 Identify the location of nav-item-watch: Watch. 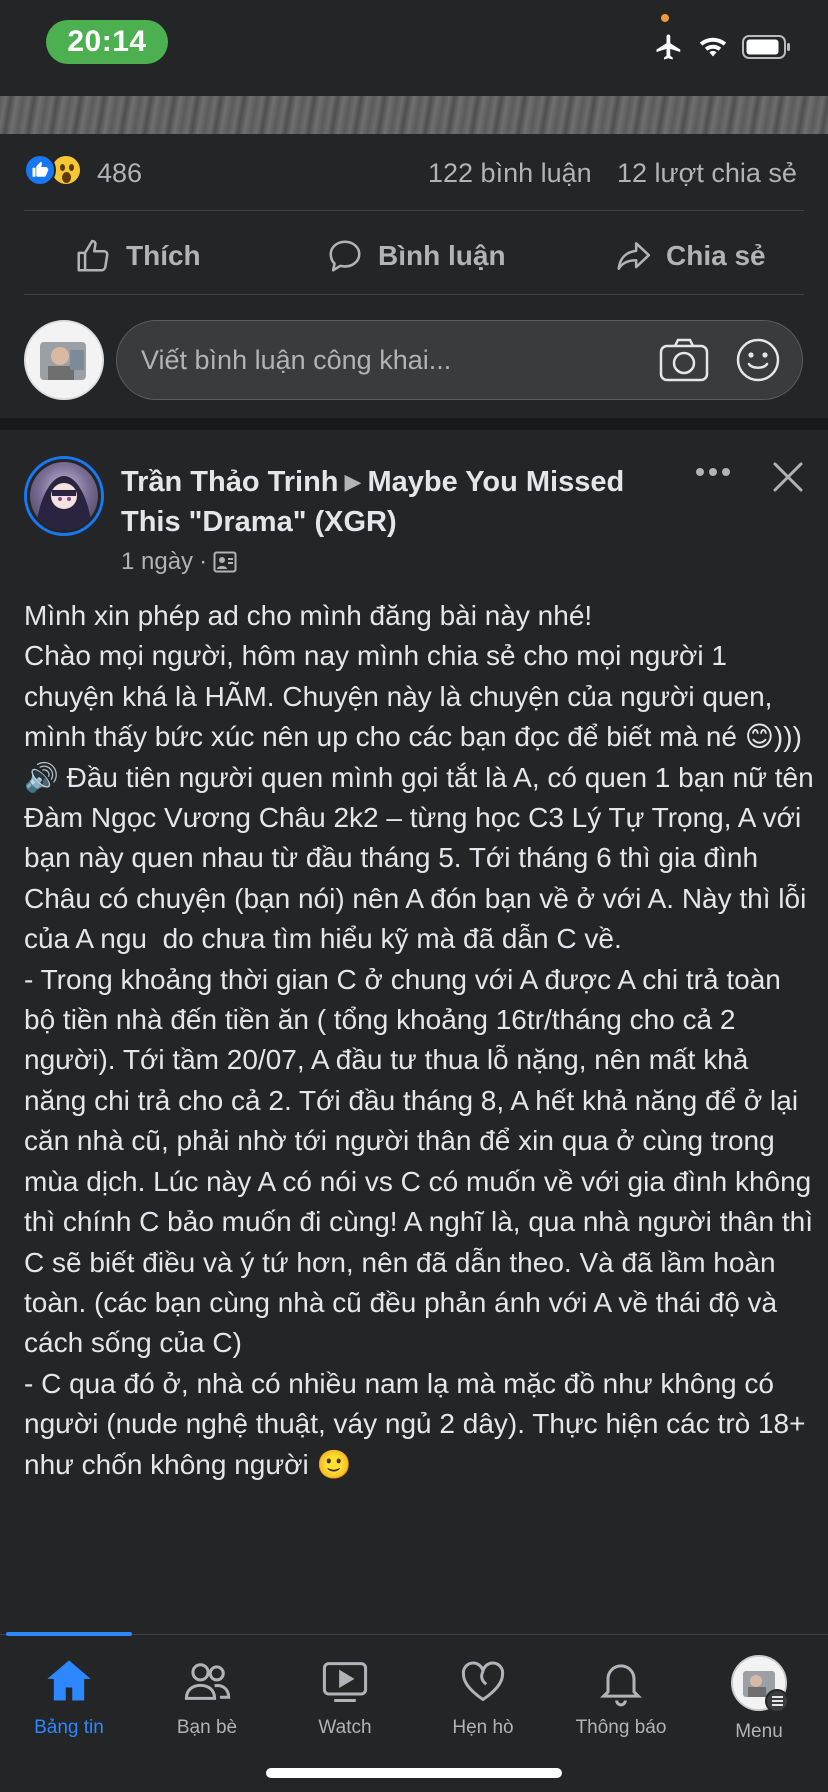
(345, 1697).